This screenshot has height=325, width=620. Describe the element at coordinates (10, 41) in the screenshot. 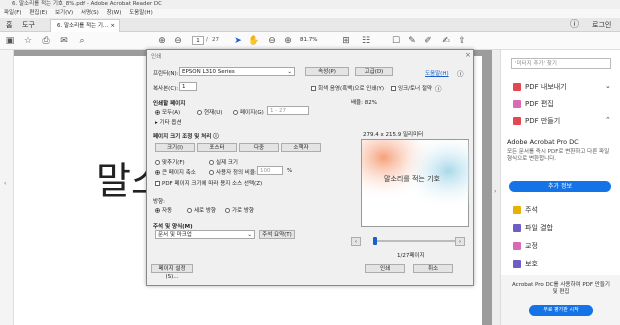

I see `save-icon: ▣` at that location.